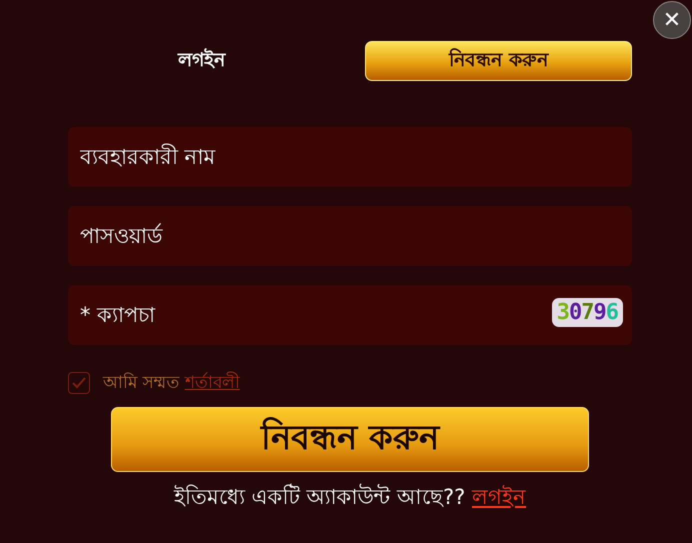 The height and width of the screenshot is (543, 692). What do you see at coordinates (171, 382) in the screenshot?
I see `agreement-text: আমি সম্মত শর্তাবলী` at bounding box center [171, 382].